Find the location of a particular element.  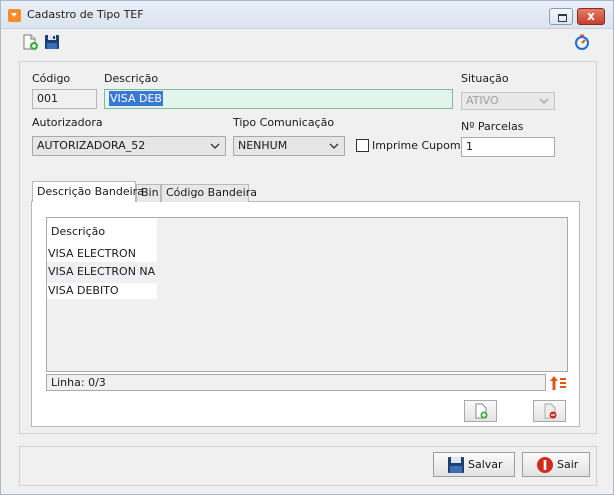

tipo-comunicacao-select: NENHUM is located at coordinates (289, 146).